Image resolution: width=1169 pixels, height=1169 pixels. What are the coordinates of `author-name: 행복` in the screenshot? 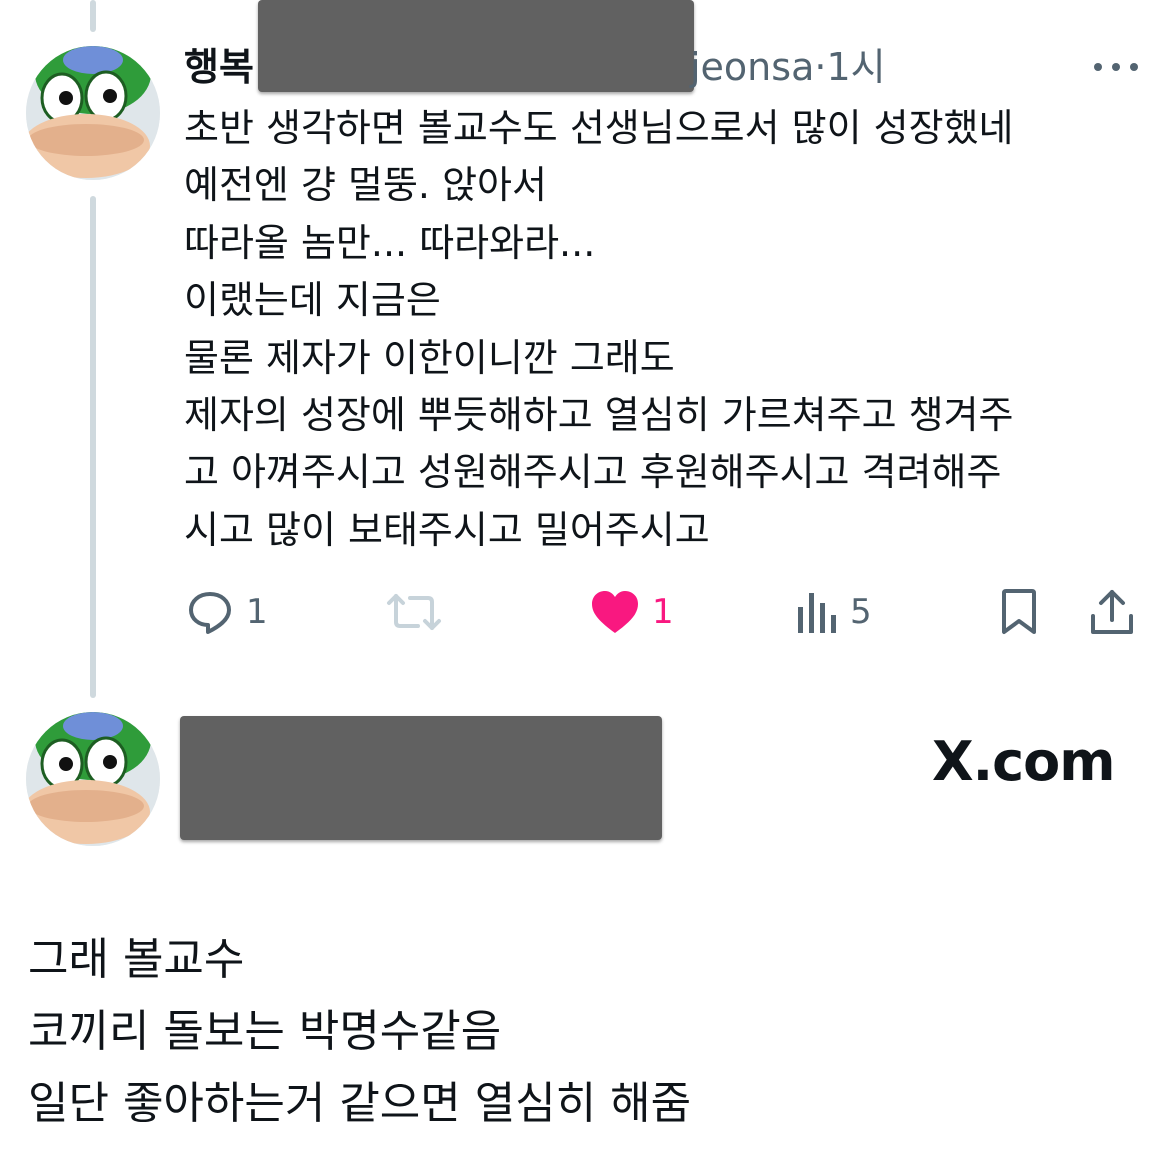 It's located at (219, 67).